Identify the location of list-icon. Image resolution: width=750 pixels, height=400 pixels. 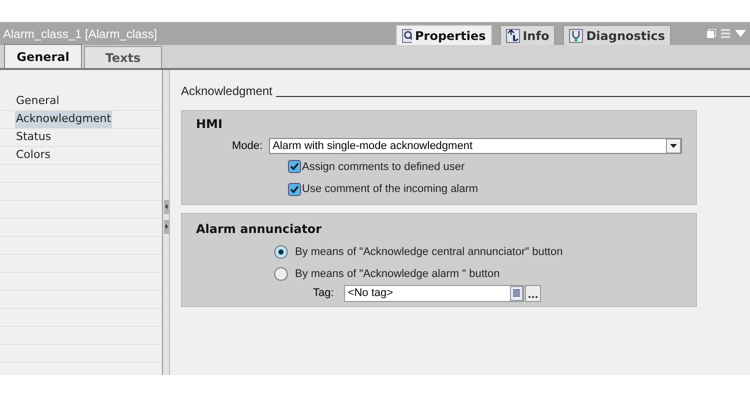
(516, 293).